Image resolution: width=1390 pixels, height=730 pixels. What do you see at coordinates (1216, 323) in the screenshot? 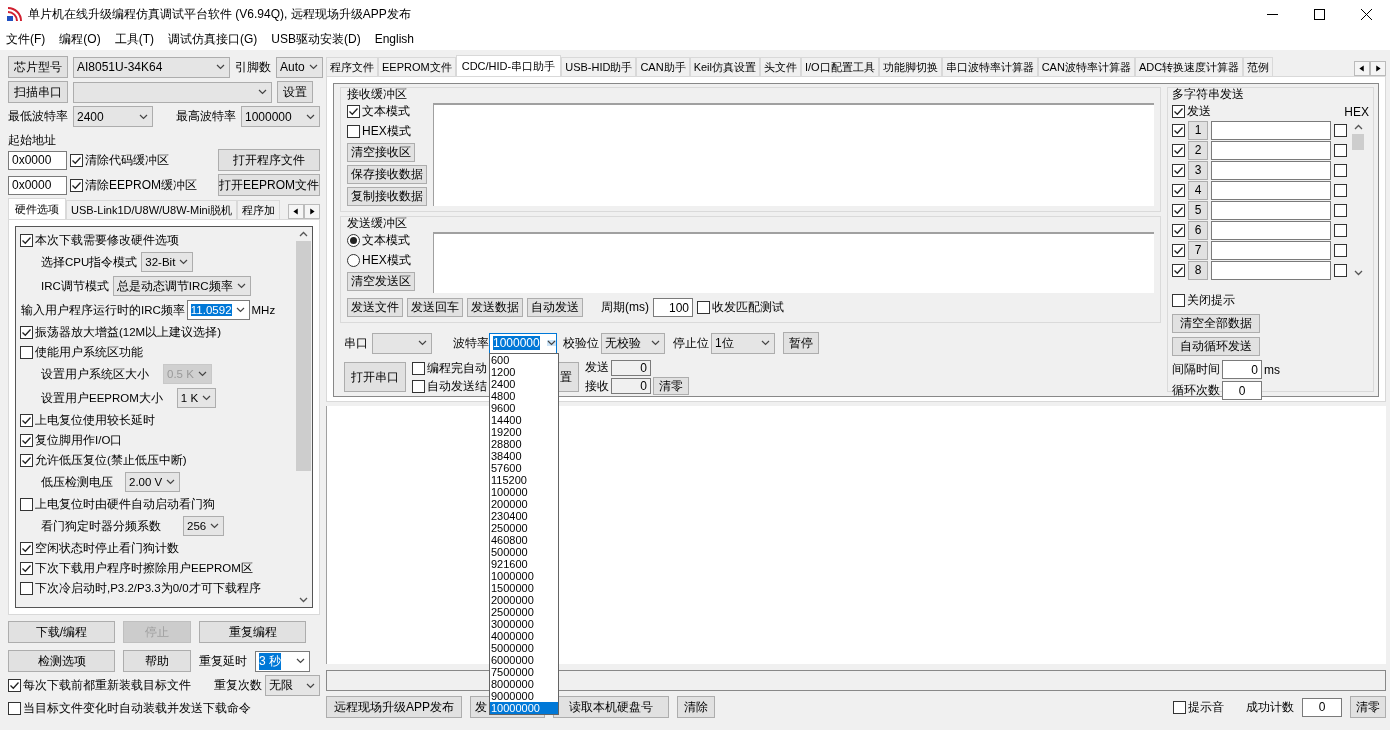
I see `button: 清空全部数据` at bounding box center [1216, 323].